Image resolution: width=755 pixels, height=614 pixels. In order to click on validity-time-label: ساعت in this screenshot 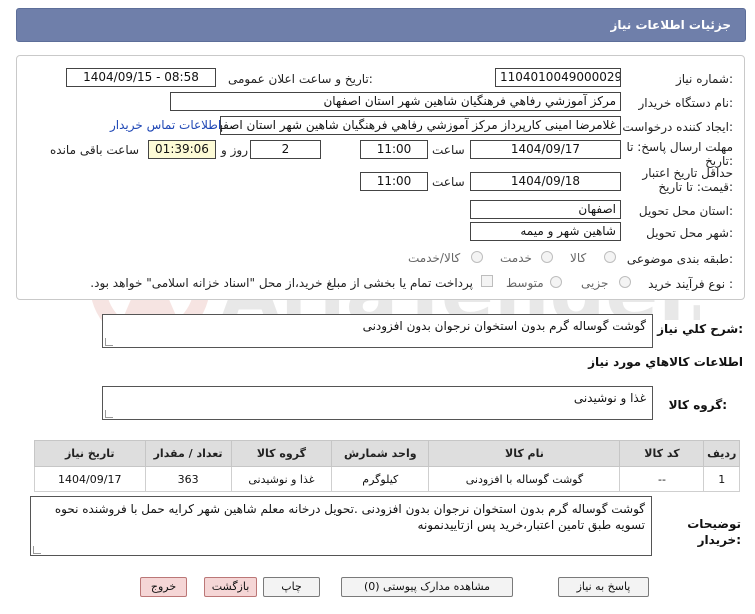, I will do `click(448, 182)`.